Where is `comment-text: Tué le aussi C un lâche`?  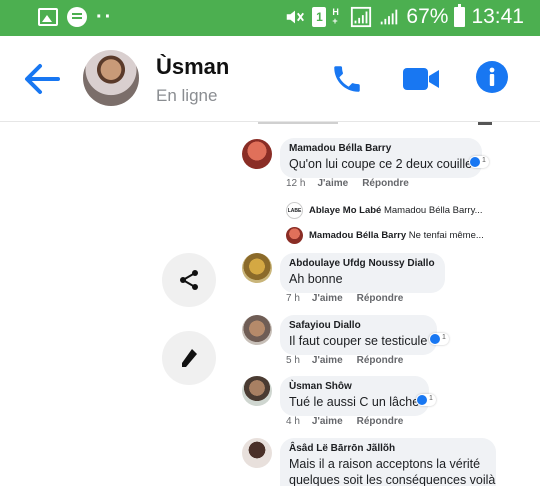 comment-text: Tué le aussi C un lâche is located at coordinates (354, 402).